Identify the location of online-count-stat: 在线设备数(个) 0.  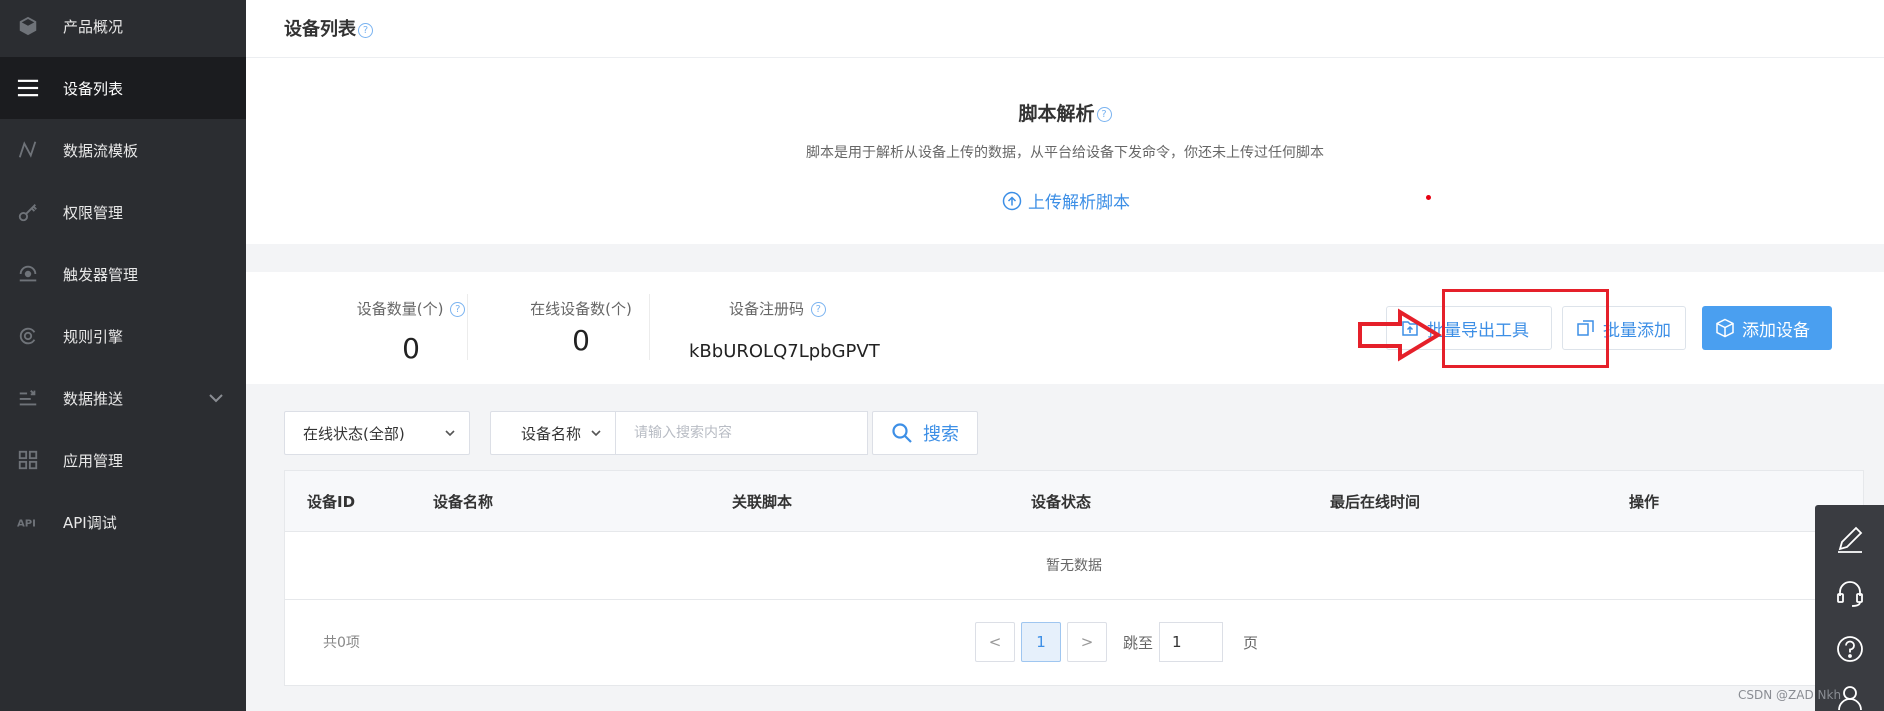
(581, 328).